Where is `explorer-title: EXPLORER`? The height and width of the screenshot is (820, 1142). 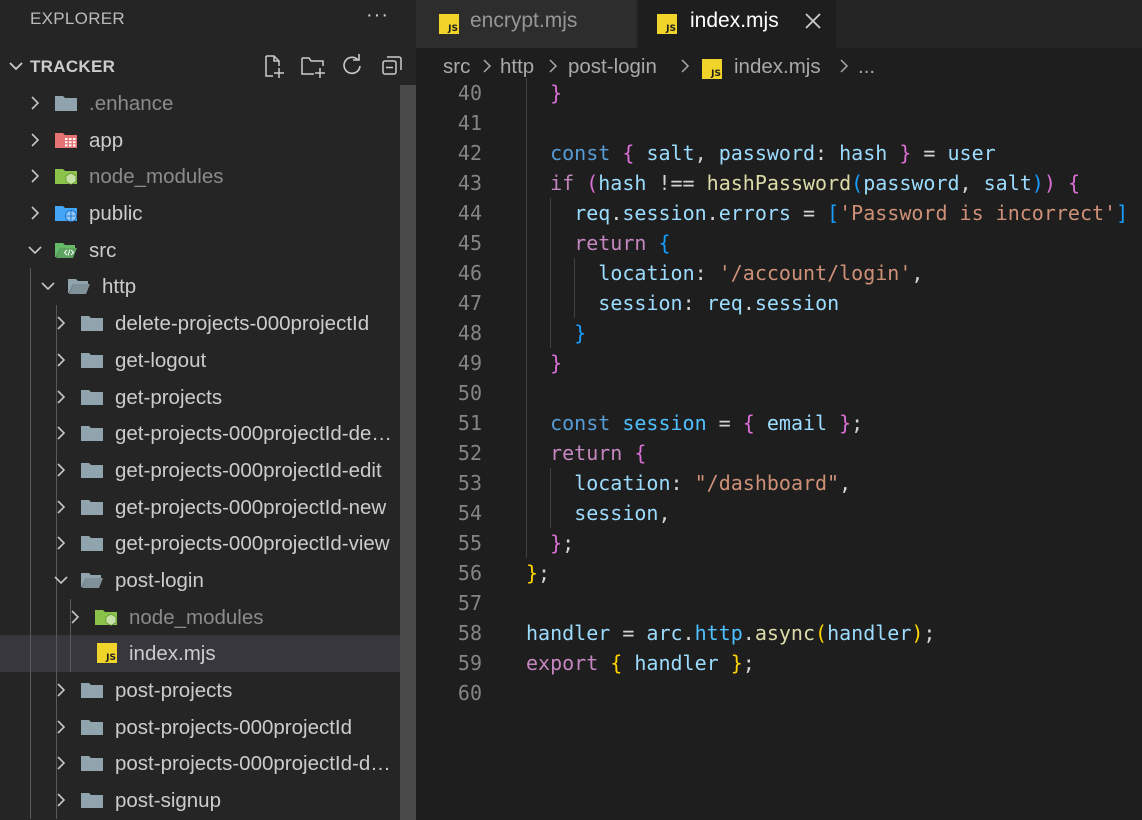 explorer-title: EXPLORER is located at coordinates (77, 18).